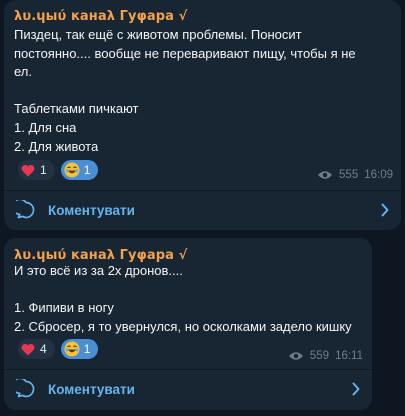  What do you see at coordinates (349, 356) in the screenshot?
I see `message-time: 16:11` at bounding box center [349, 356].